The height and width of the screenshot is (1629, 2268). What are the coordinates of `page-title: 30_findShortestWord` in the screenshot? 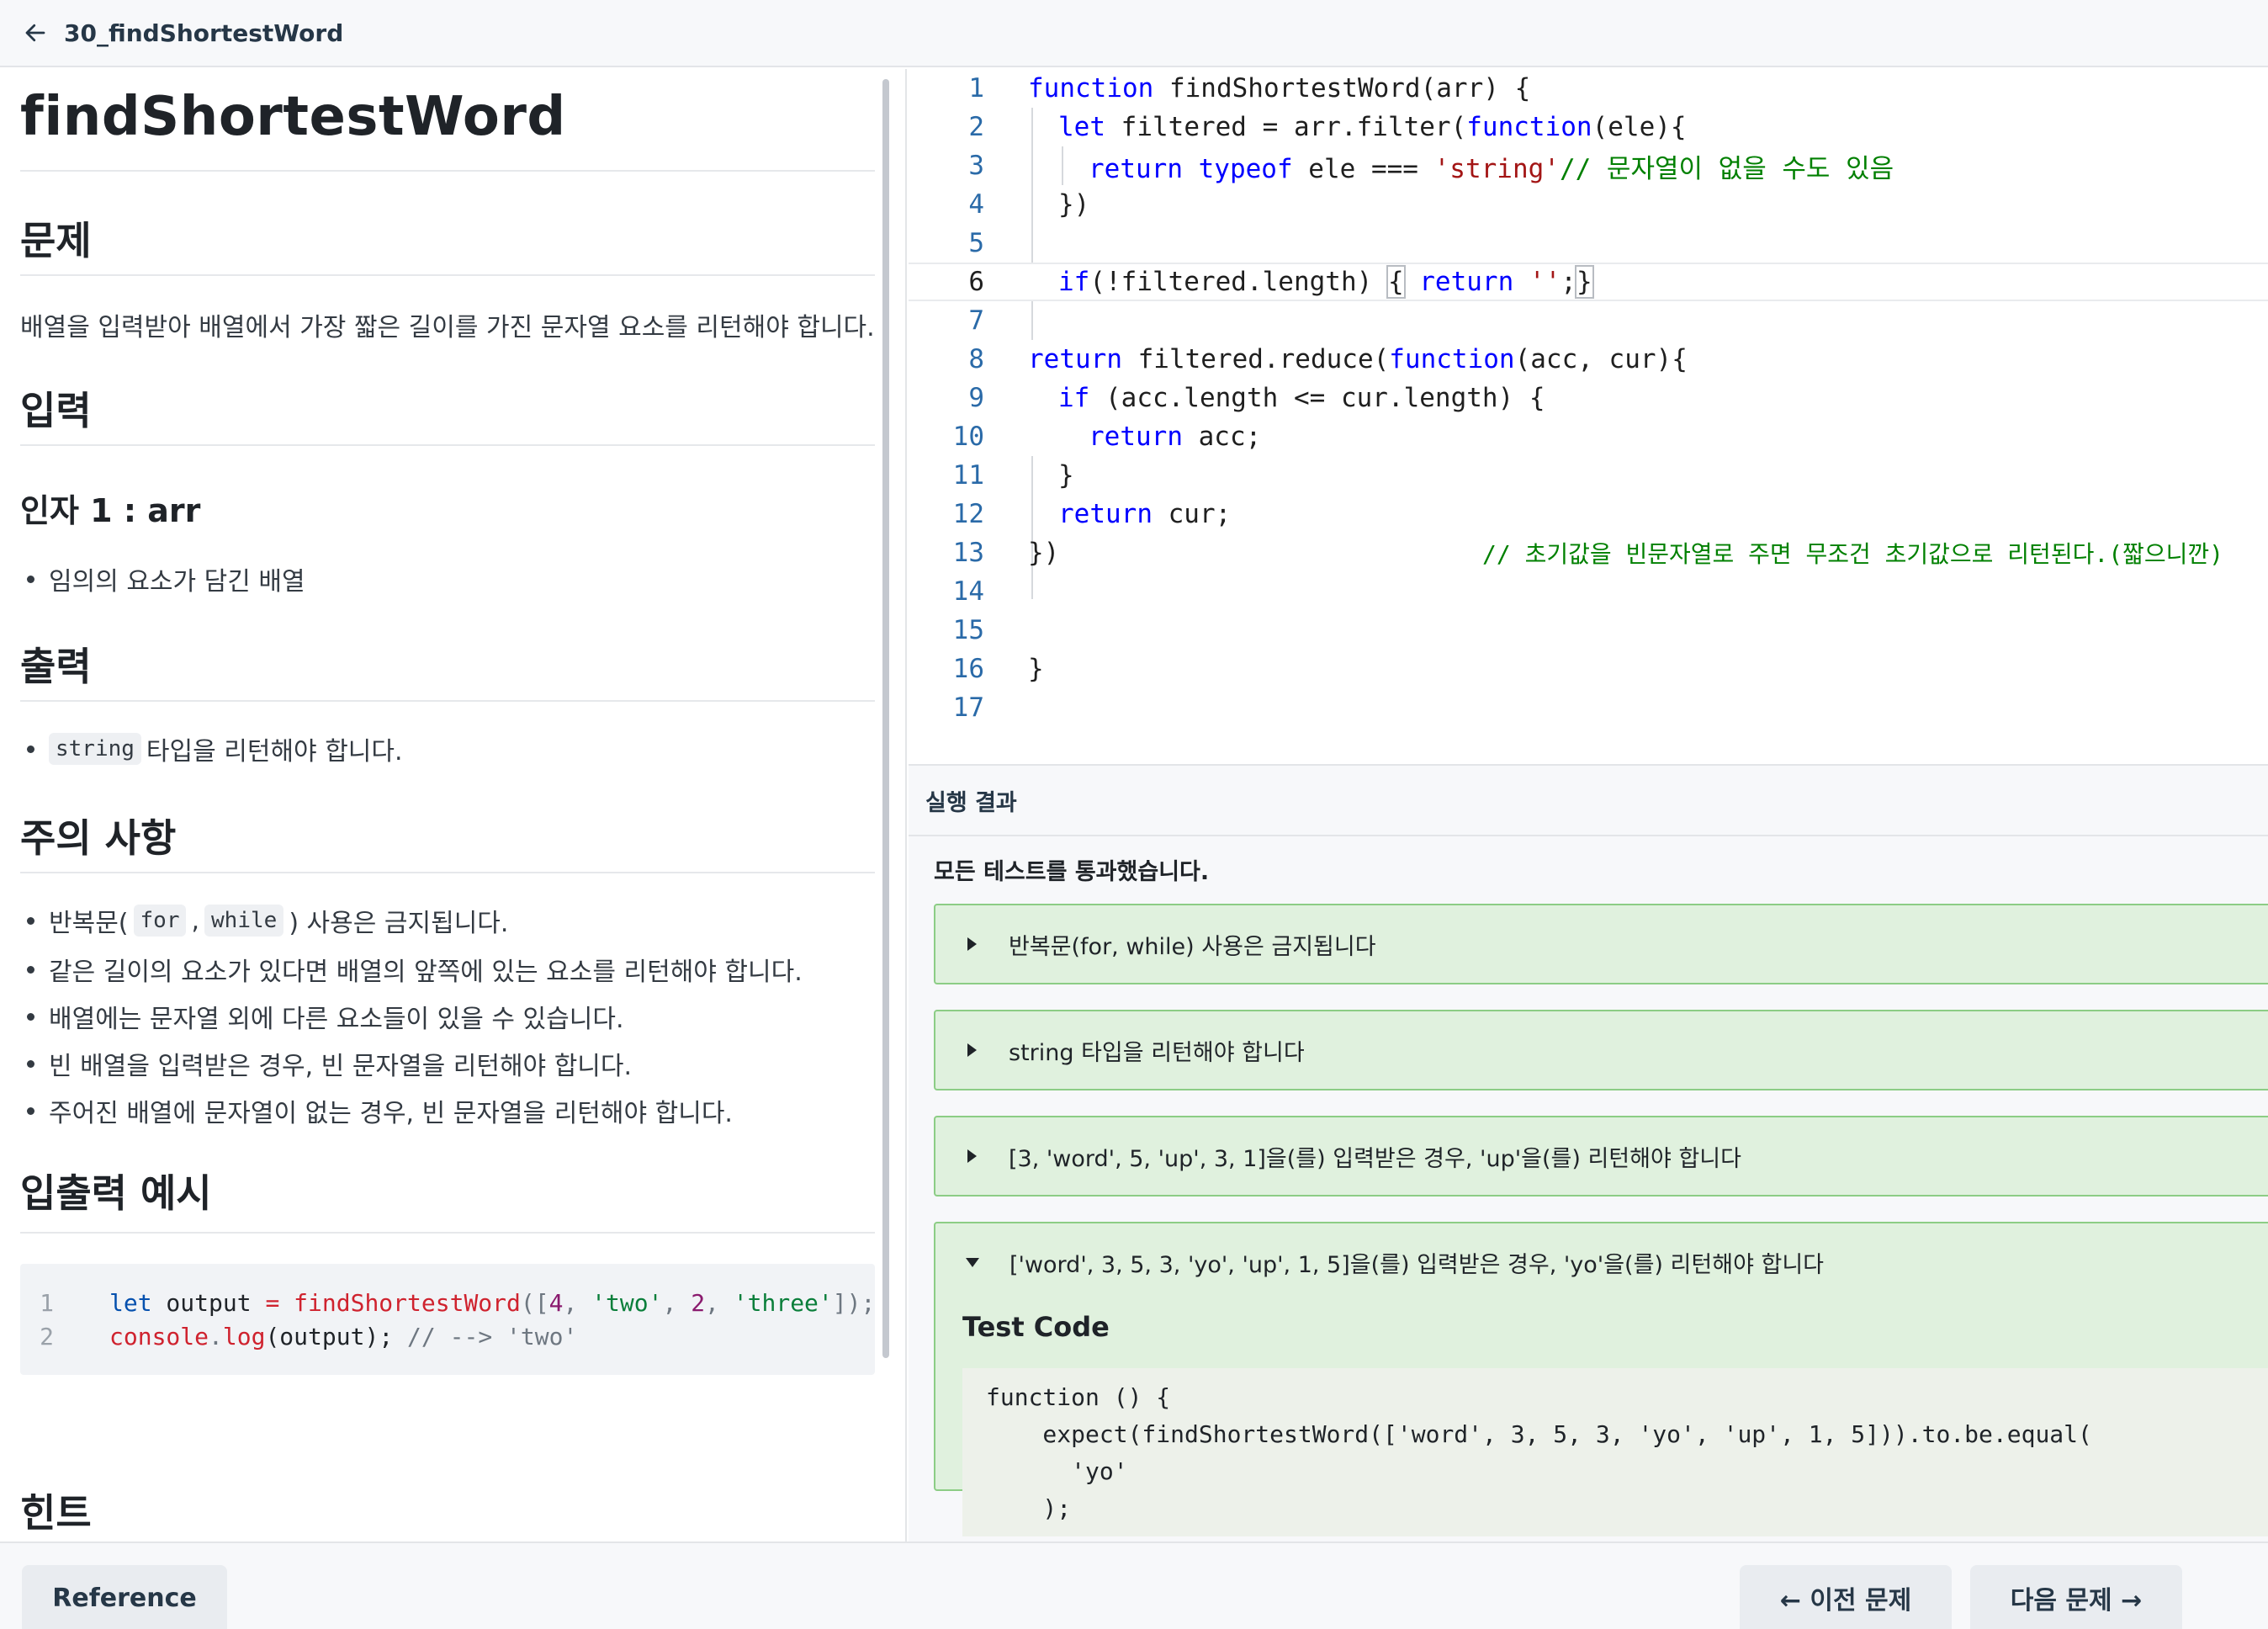 It's located at (204, 33).